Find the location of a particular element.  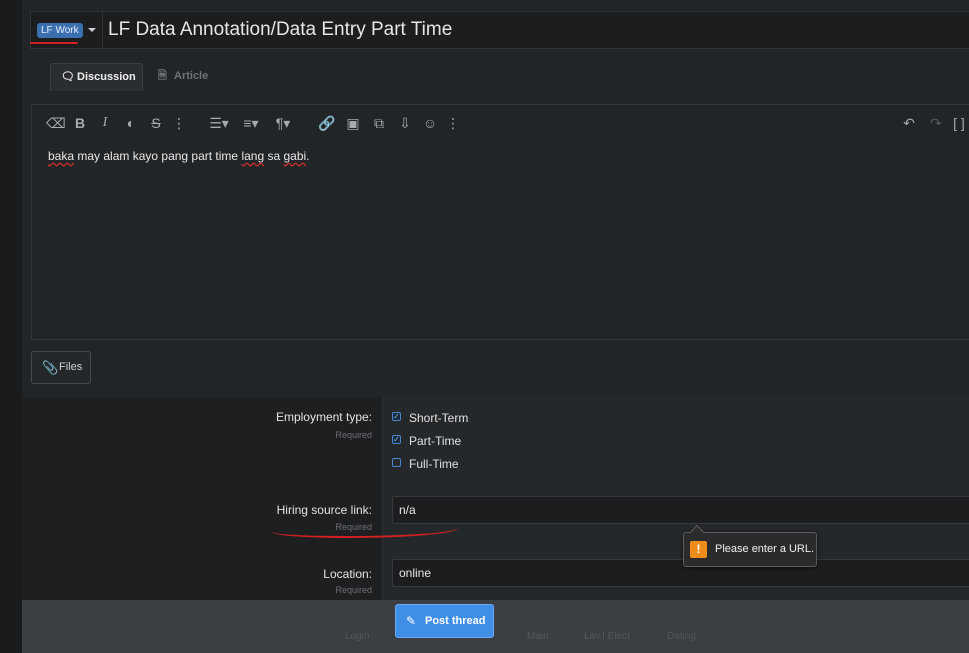

italic-icon: I is located at coordinates (105, 123).